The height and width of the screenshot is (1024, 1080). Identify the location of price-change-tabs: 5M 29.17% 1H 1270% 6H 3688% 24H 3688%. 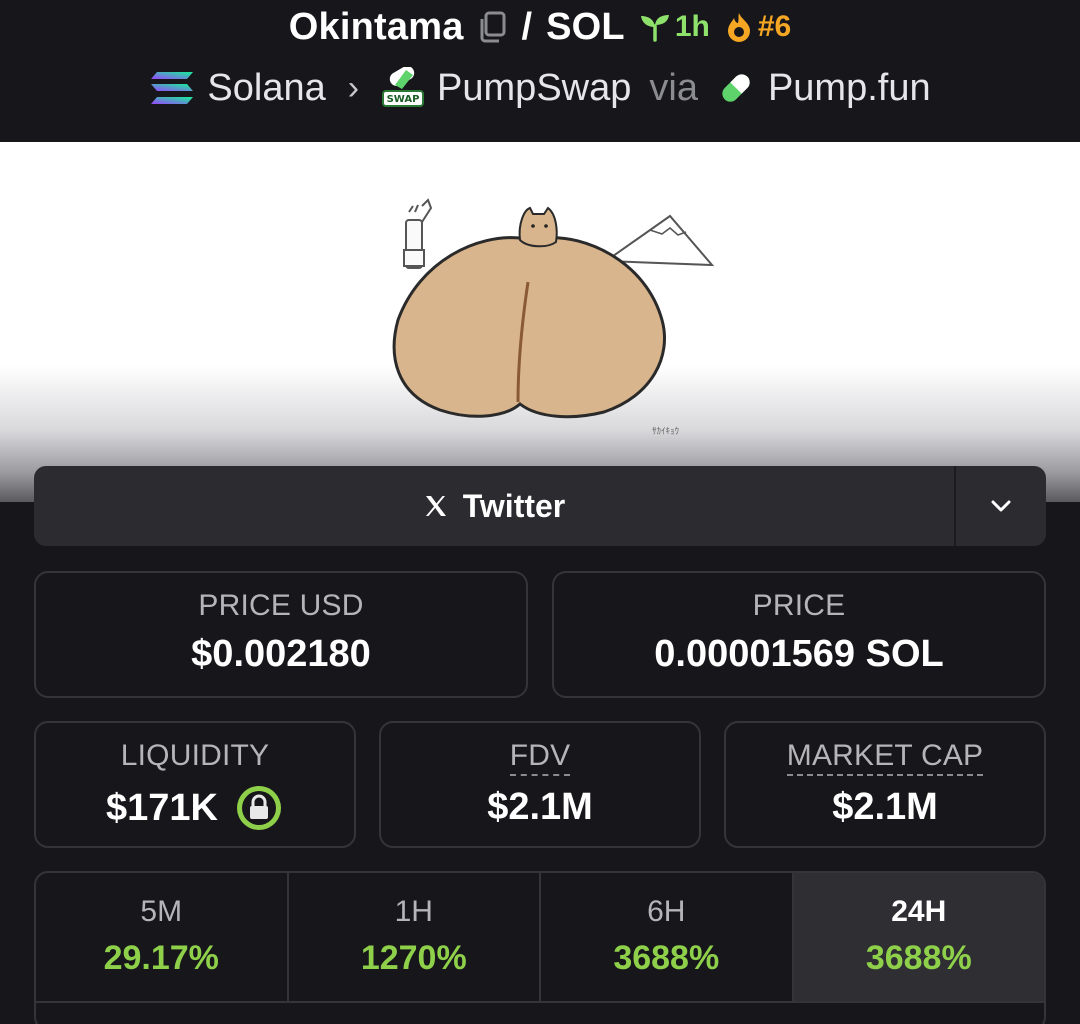
(540, 947).